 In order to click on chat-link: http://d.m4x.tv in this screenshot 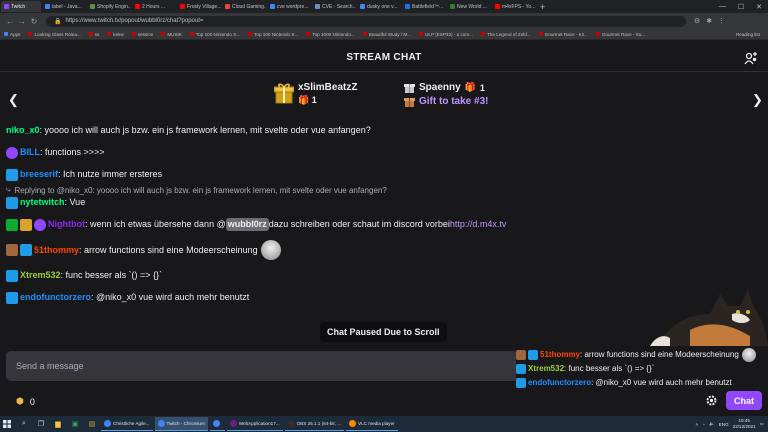, I will do `click(478, 224)`.